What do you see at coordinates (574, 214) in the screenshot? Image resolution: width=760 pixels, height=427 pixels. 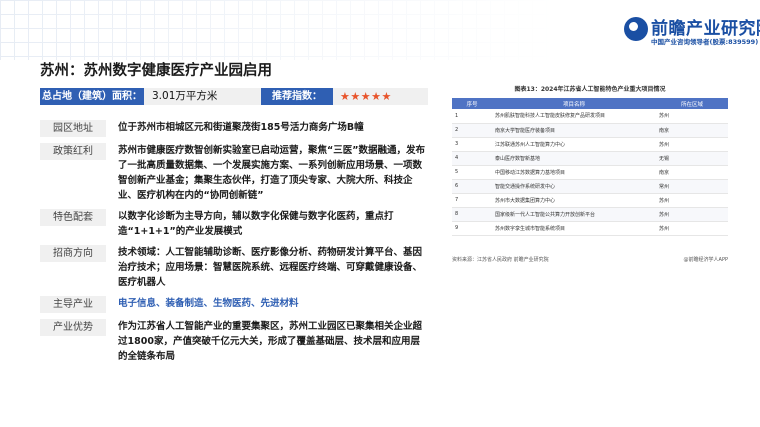 I see `cell-project: 国家级新一代人工智能公共算力开放创新平台` at bounding box center [574, 214].